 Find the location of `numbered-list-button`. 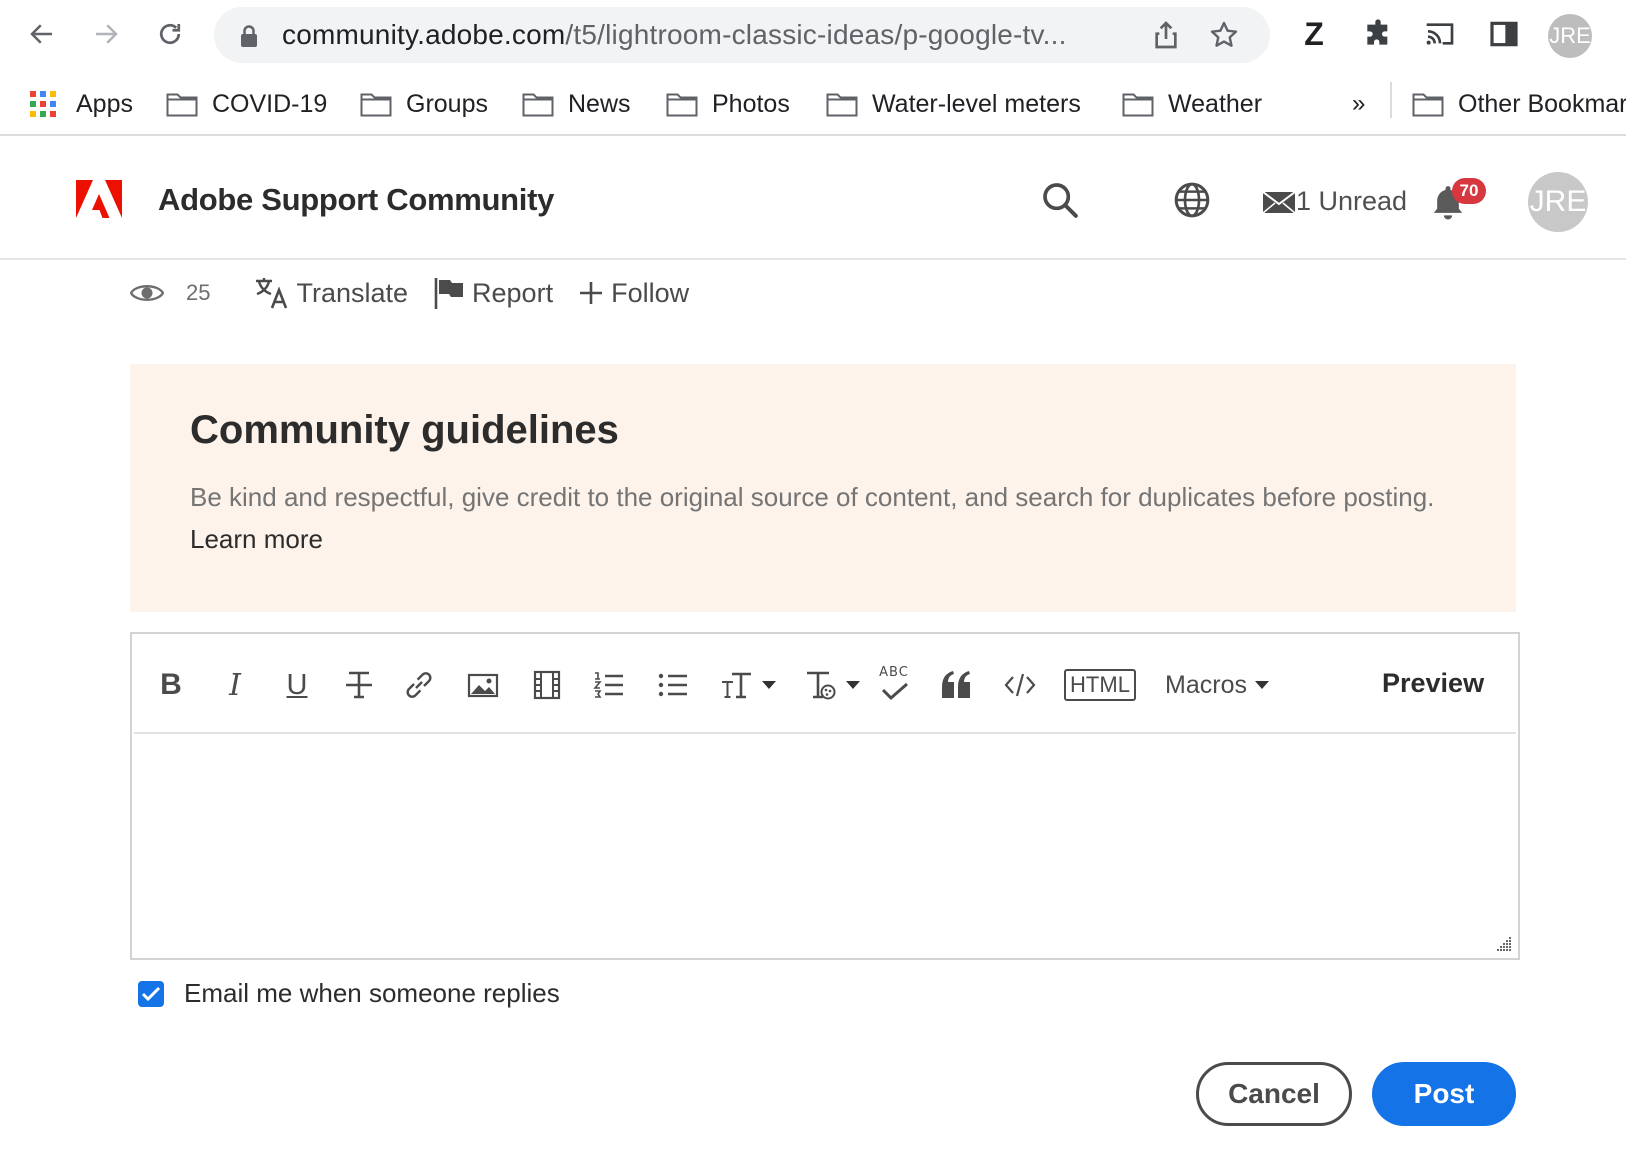

numbered-list-button is located at coordinates (609, 685).